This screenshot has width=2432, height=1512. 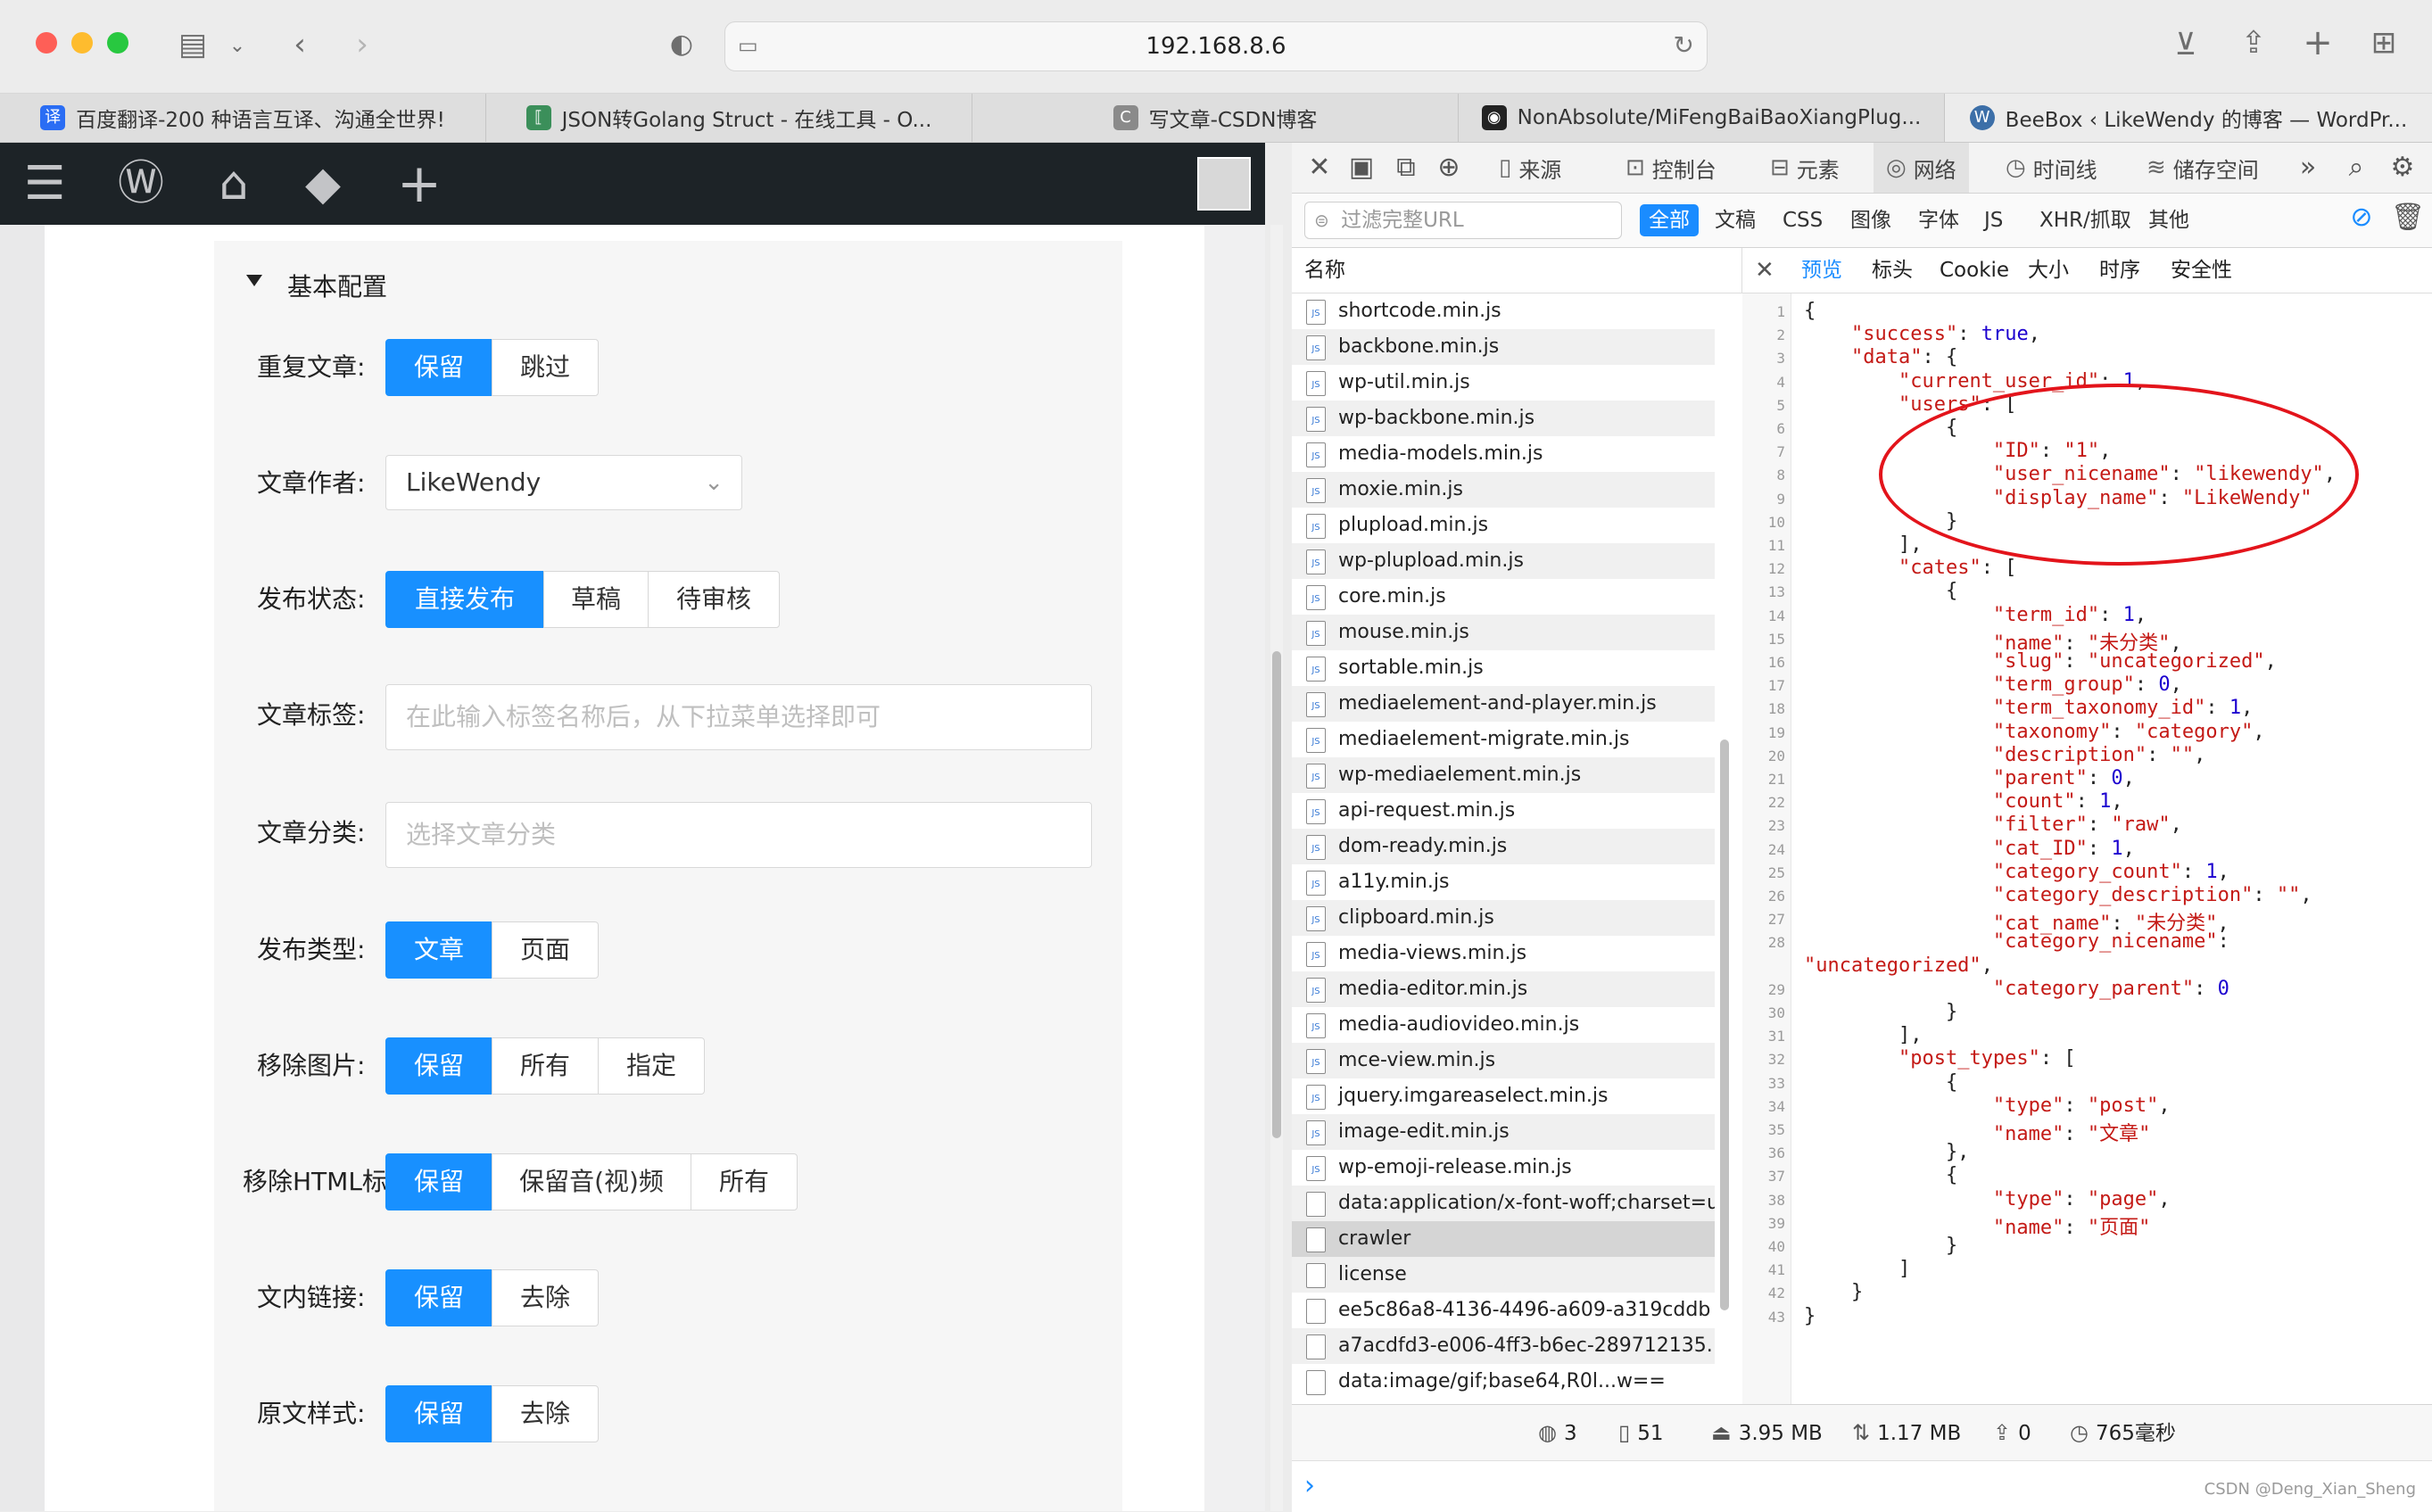 I want to click on file-row: JS backbone.min.js, so click(x=1504, y=347).